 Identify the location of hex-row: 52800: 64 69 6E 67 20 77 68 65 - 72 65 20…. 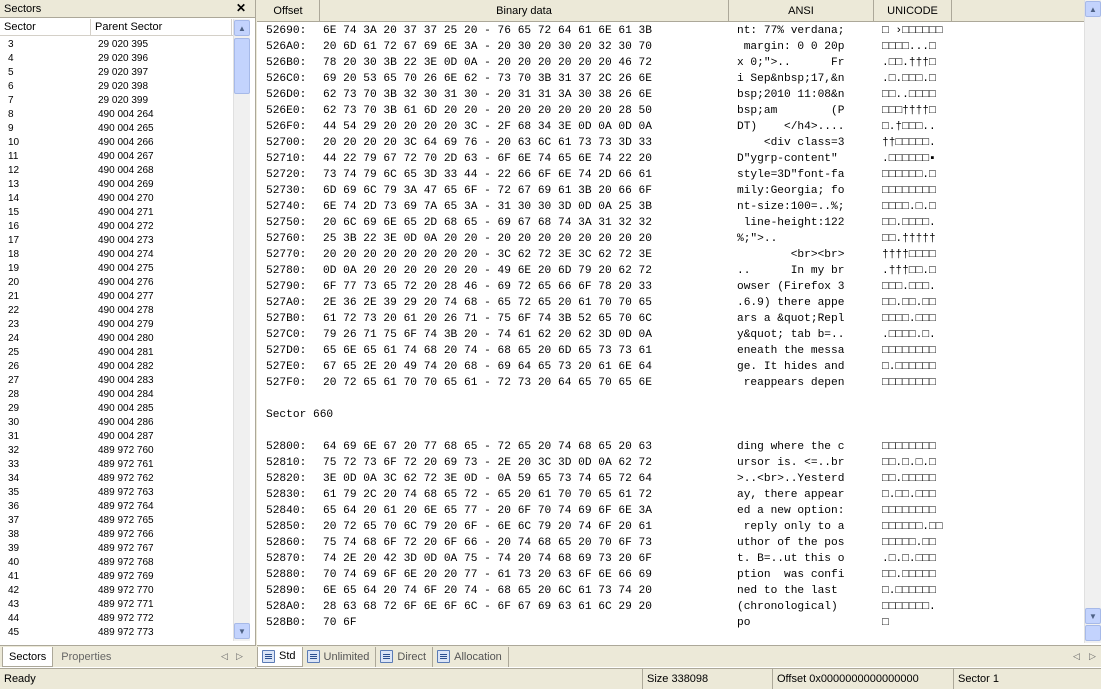
(670, 447).